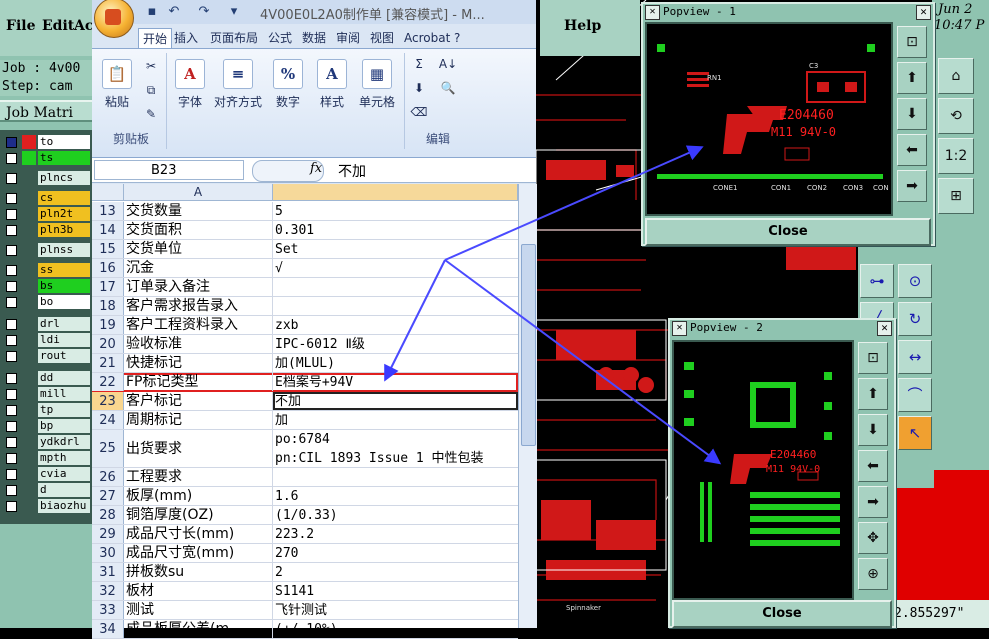 The height and width of the screenshot is (639, 989). What do you see at coordinates (46, 442) in the screenshot?
I see `layer-row: ydkdrl` at bounding box center [46, 442].